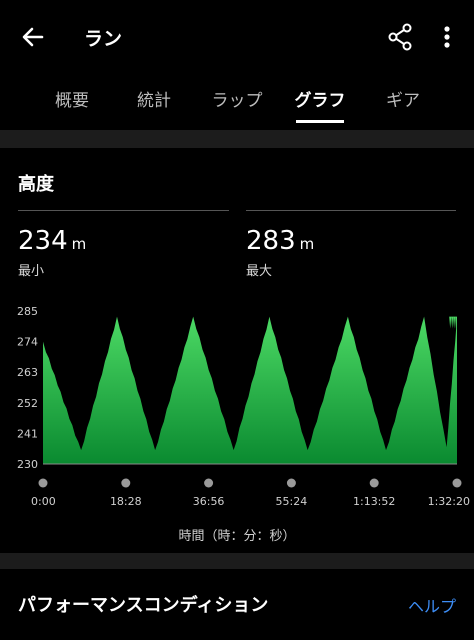 Image resolution: width=474 pixels, height=640 pixels. What do you see at coordinates (320, 121) in the screenshot?
I see `active-tab-indicator` at bounding box center [320, 121].